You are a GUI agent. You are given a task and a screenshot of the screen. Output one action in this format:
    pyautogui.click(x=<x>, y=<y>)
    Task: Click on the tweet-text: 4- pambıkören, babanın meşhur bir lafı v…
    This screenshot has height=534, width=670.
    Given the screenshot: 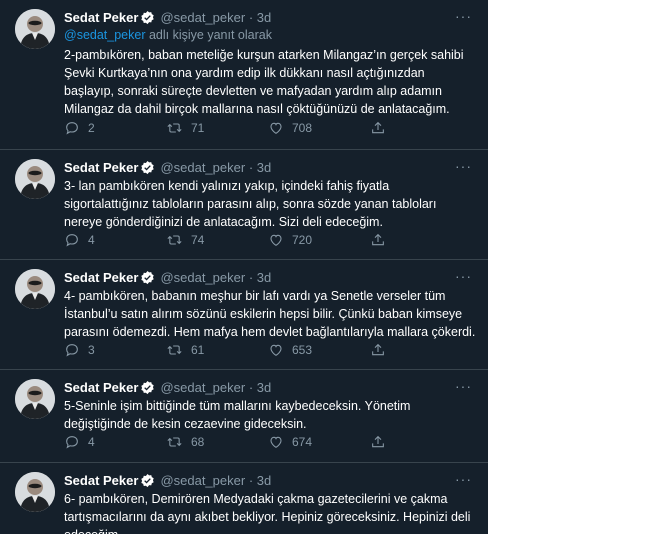 What is the action you would take?
    pyautogui.click(x=270, y=314)
    